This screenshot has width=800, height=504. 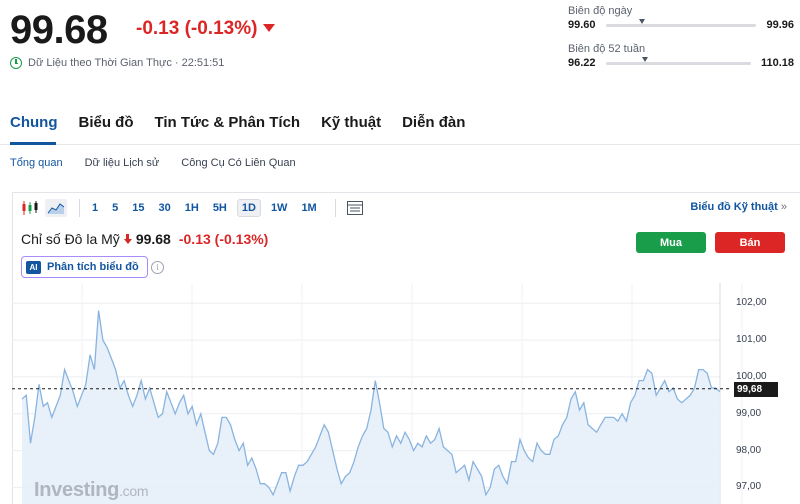 I want to click on day-range-label: Biên độ ngày, so click(x=600, y=11).